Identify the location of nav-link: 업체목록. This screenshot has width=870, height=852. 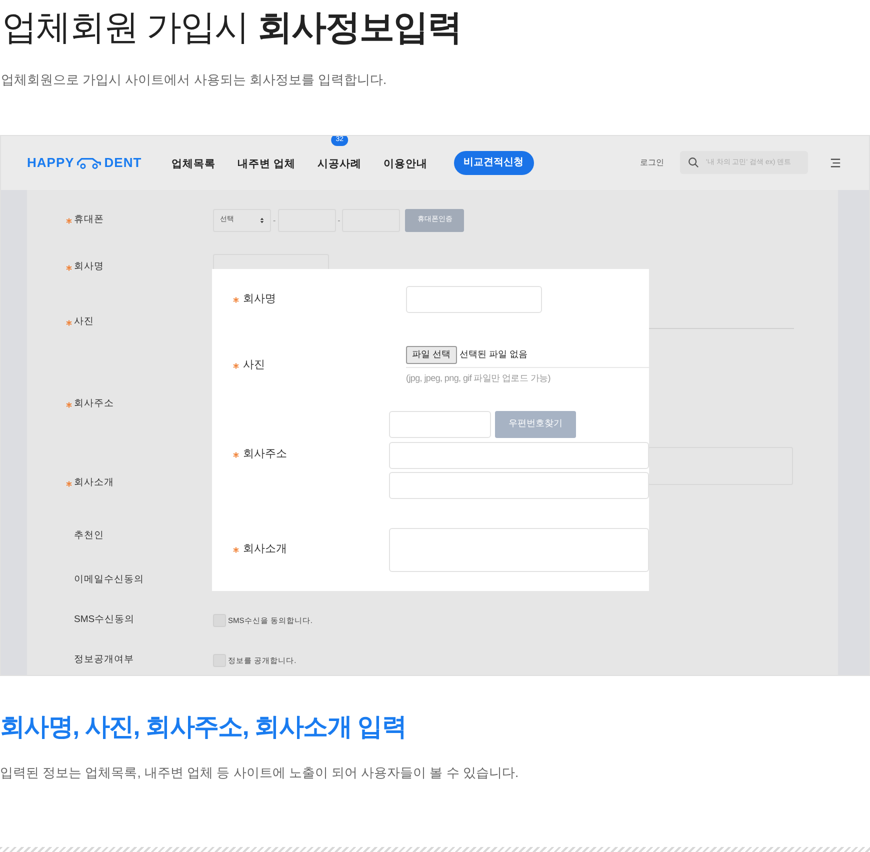
(194, 164).